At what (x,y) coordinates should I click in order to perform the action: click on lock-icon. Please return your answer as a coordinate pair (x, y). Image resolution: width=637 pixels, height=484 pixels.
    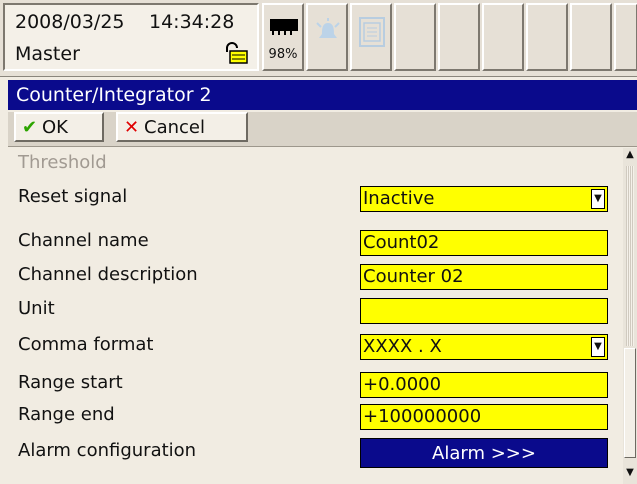
    Looking at the image, I should click on (237, 53).